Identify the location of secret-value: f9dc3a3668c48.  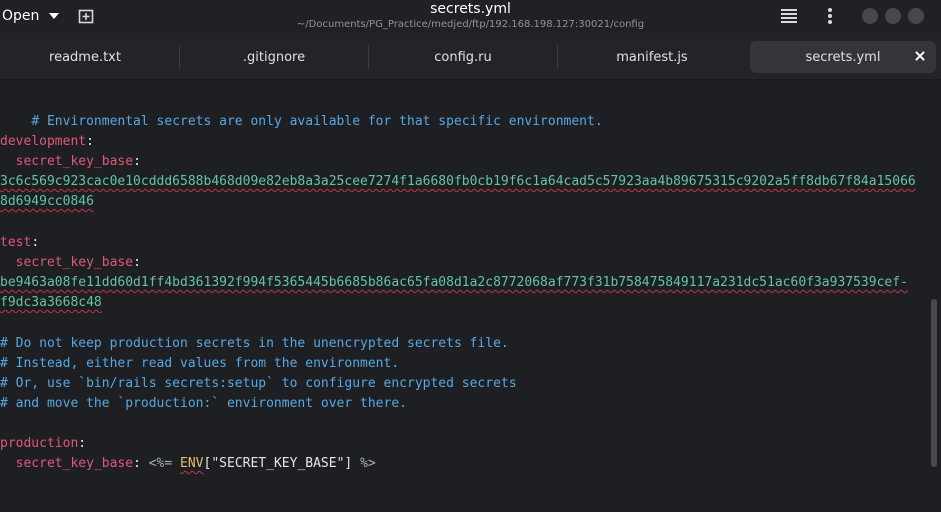
(51, 302).